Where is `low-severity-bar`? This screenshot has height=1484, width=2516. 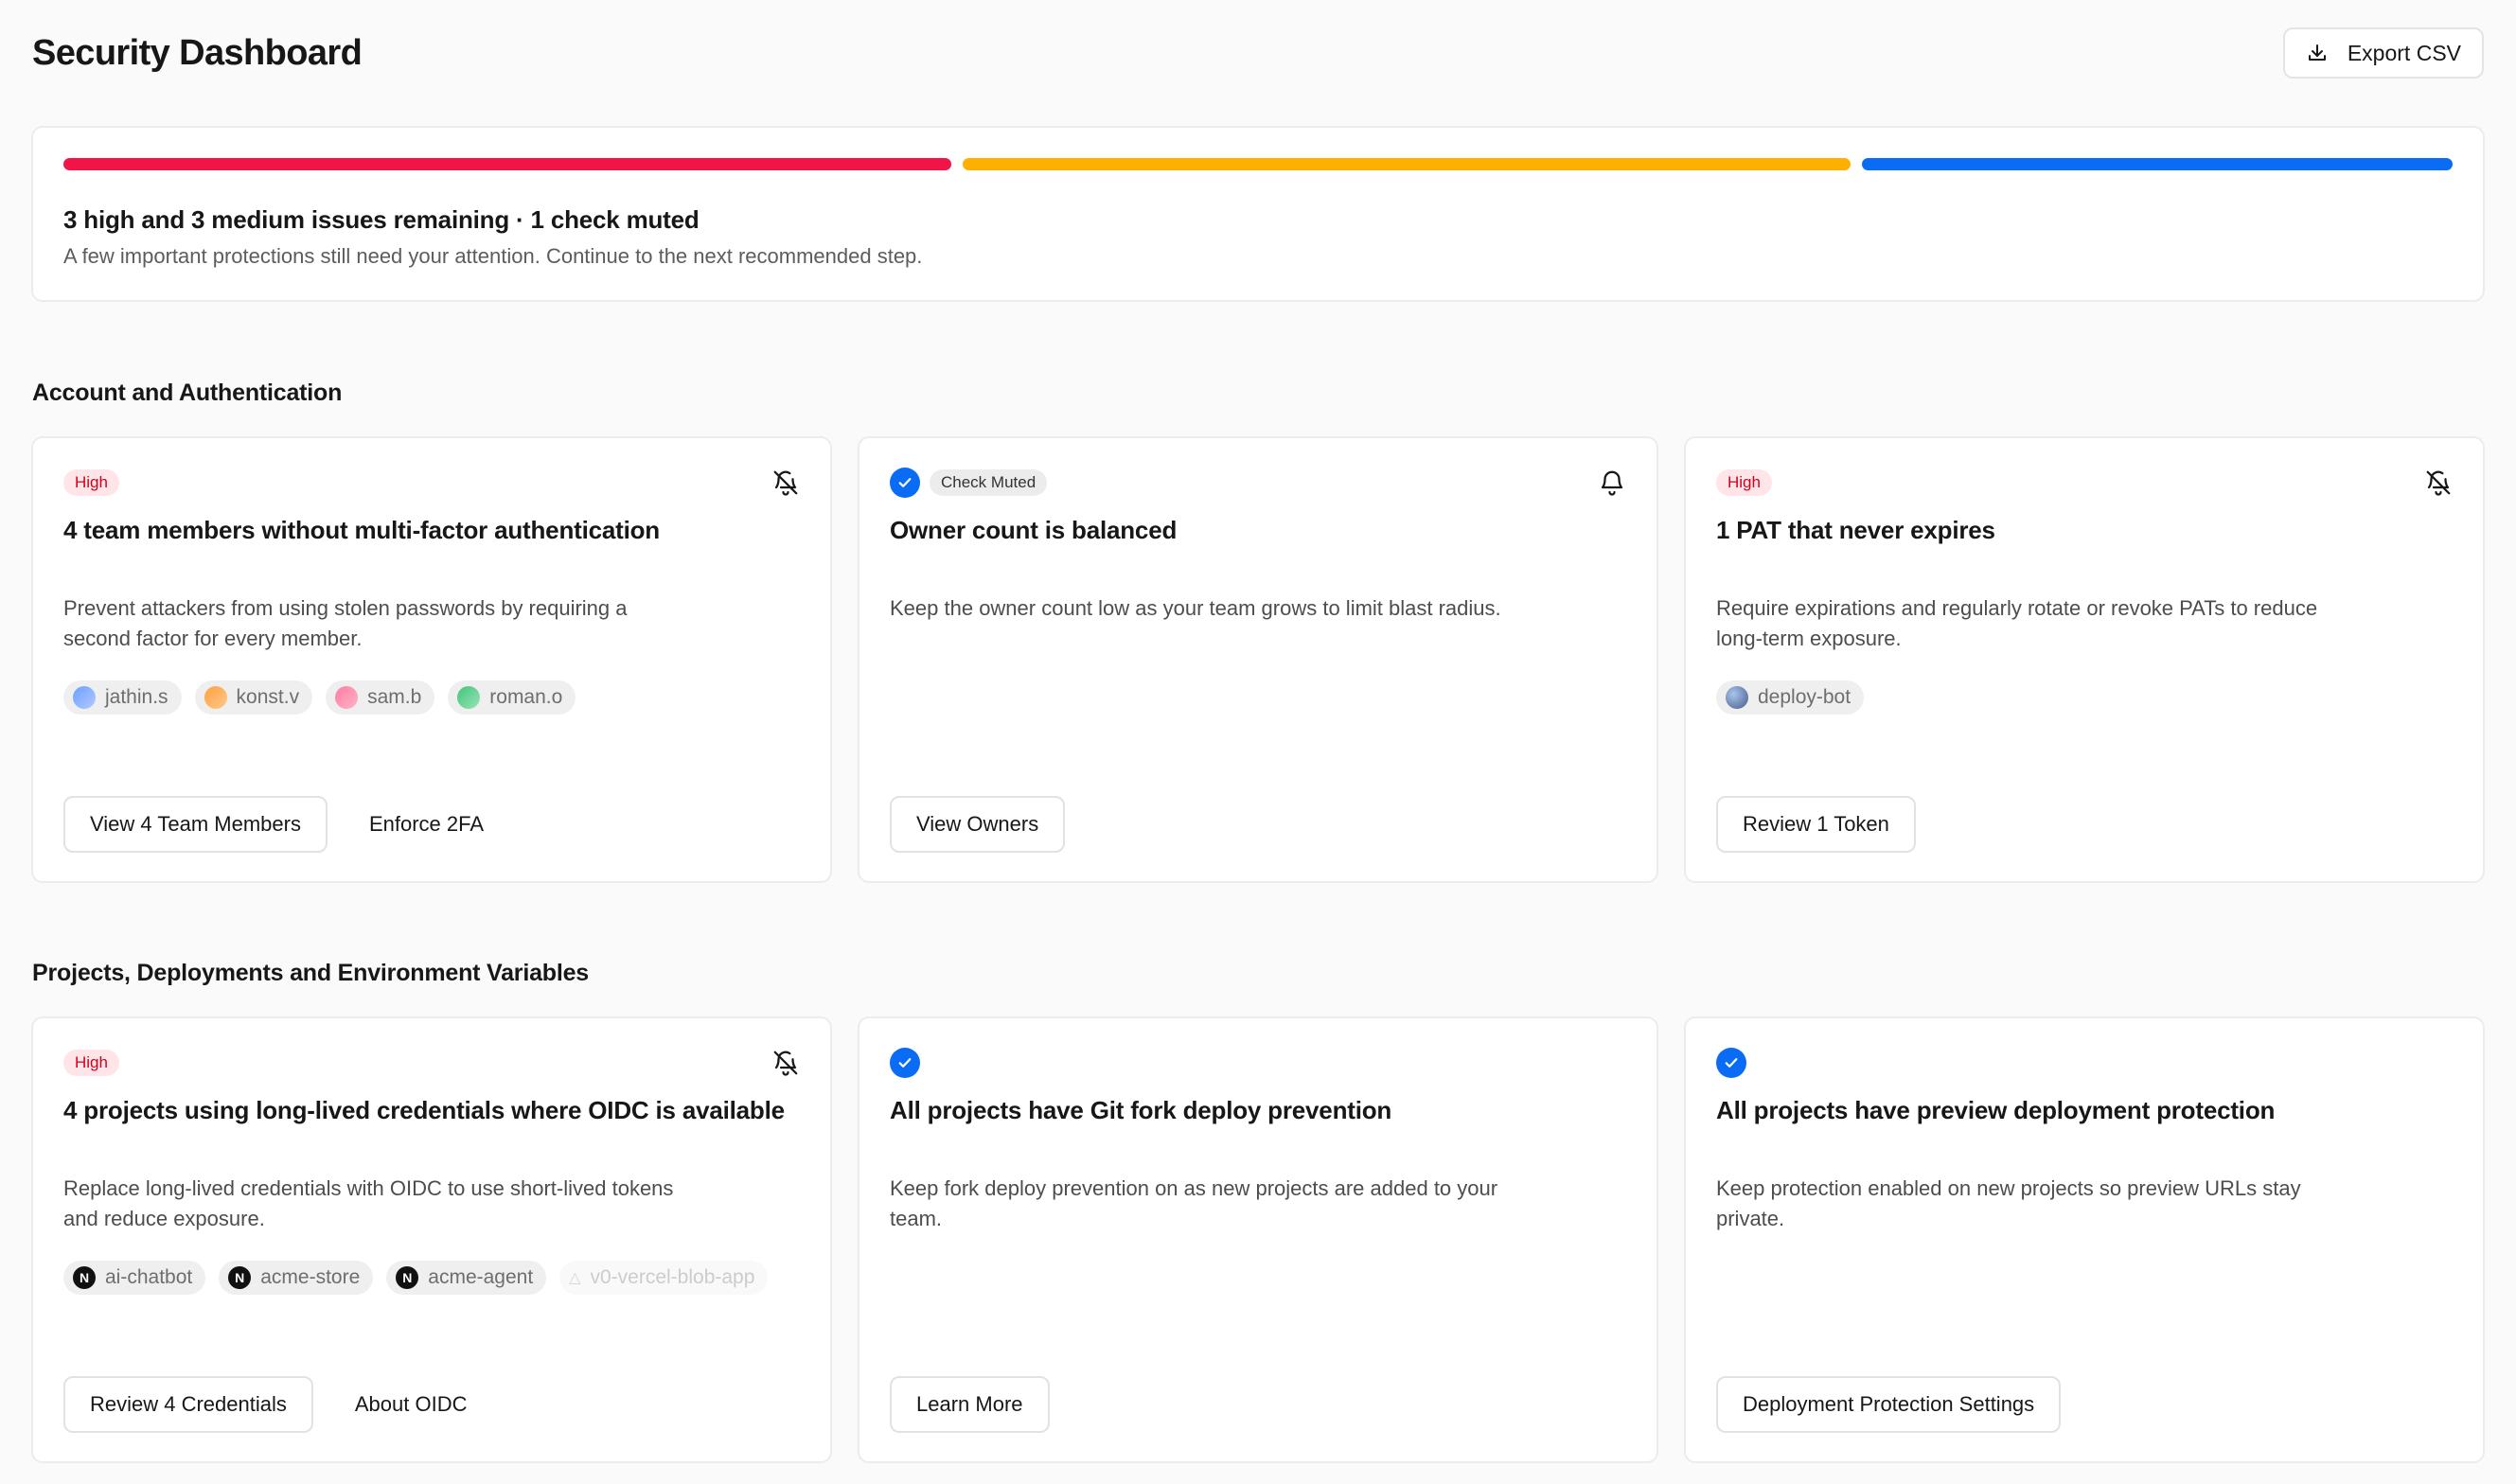 low-severity-bar is located at coordinates (2158, 164).